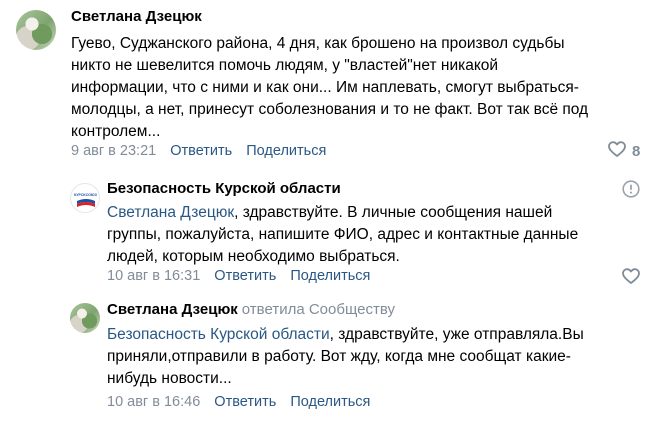 The height and width of the screenshot is (427, 661). What do you see at coordinates (113, 151) in the screenshot?
I see `comment-timestamp: 9 авг в 23:21` at bounding box center [113, 151].